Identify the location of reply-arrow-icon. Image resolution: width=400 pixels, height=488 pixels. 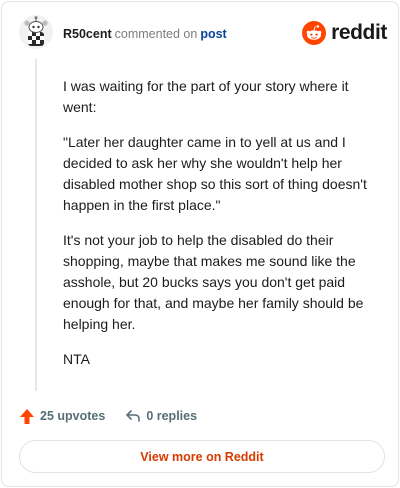
(133, 416).